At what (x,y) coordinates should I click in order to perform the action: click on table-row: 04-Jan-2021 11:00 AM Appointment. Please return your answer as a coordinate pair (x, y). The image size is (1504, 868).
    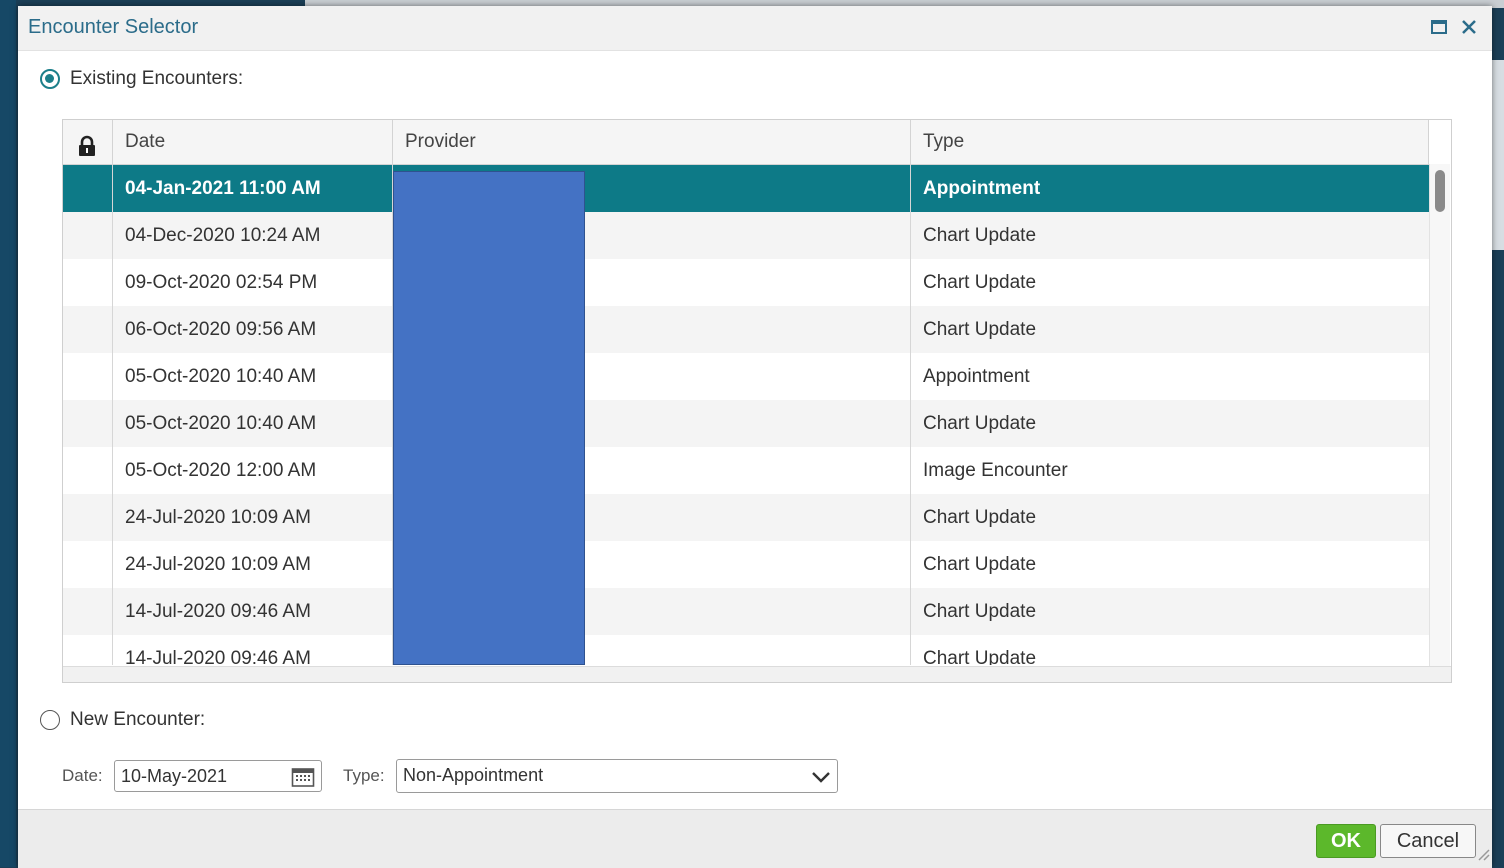
    Looking at the image, I should click on (746, 188).